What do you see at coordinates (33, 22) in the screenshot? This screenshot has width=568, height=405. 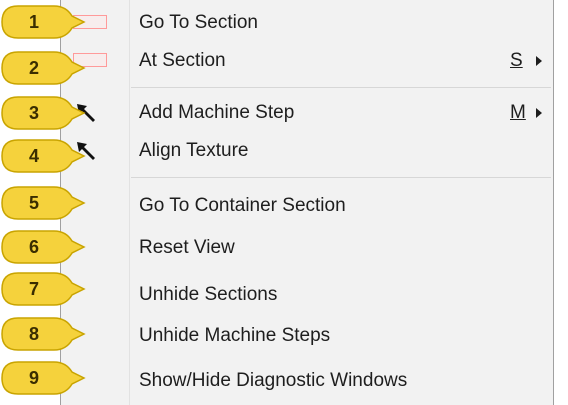 I see `callout-number: 1` at bounding box center [33, 22].